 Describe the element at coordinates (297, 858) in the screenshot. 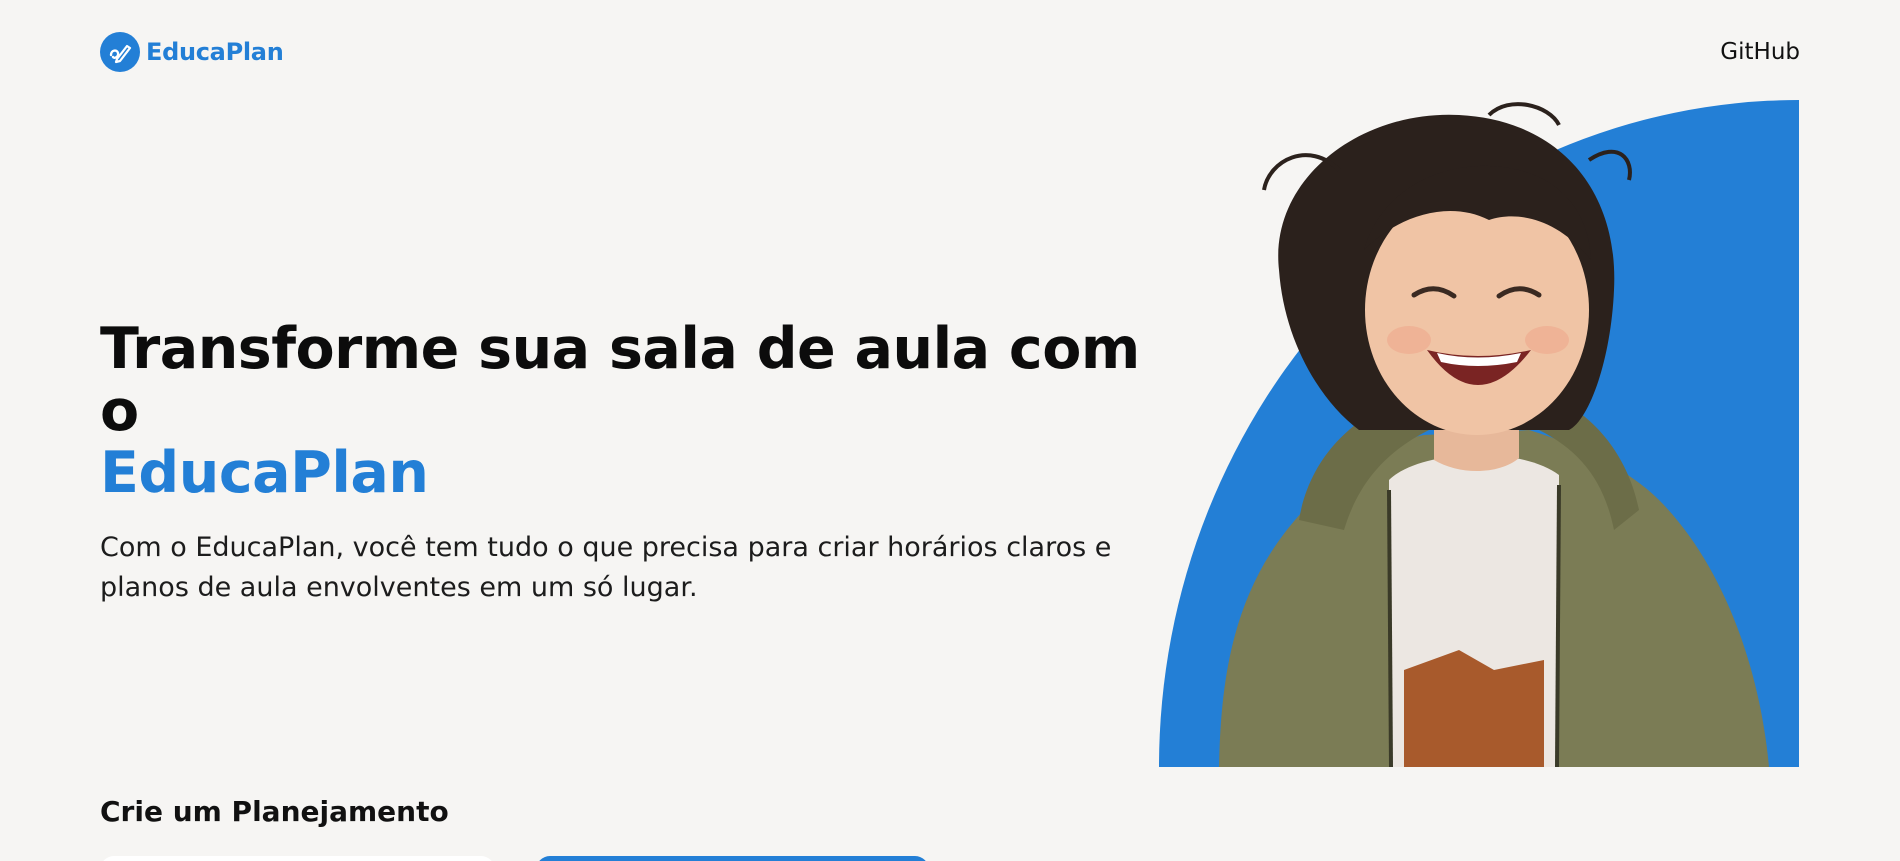

I see `planning-card-left` at that location.